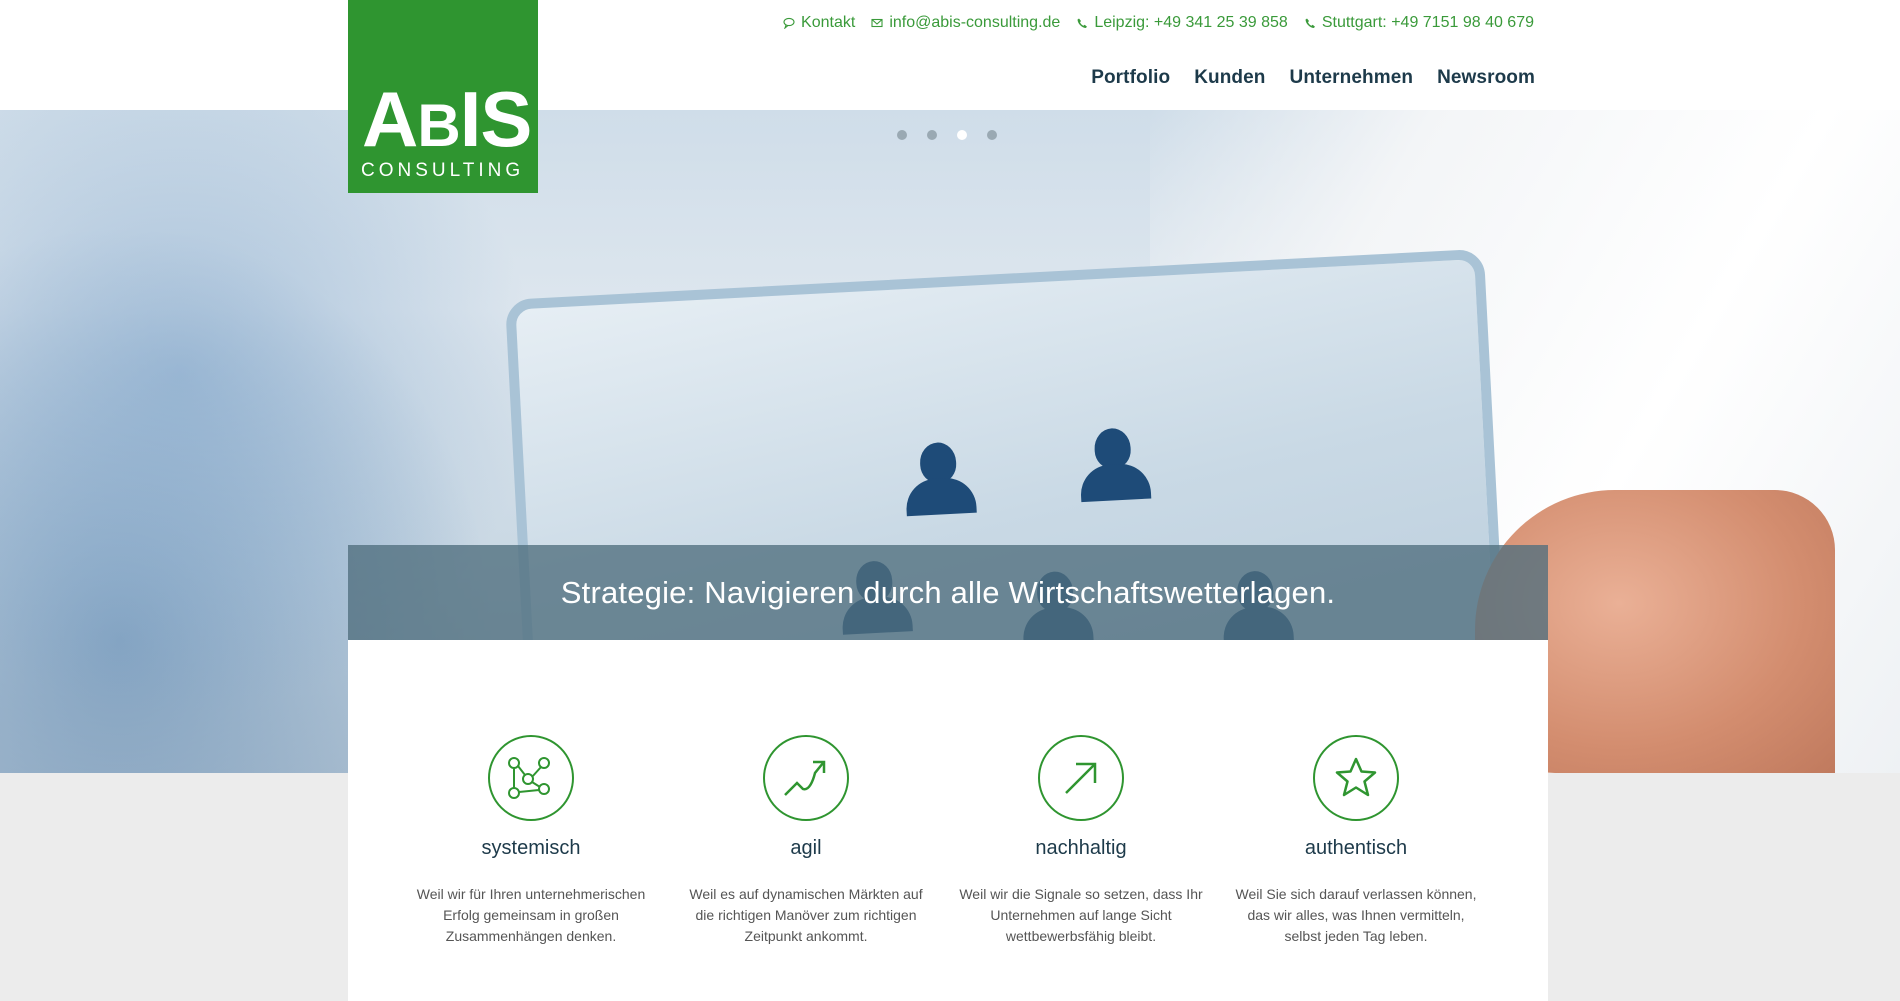 The width and height of the screenshot is (1900, 1001). I want to click on nav-item-newsroom: Newsroom, so click(1486, 78).